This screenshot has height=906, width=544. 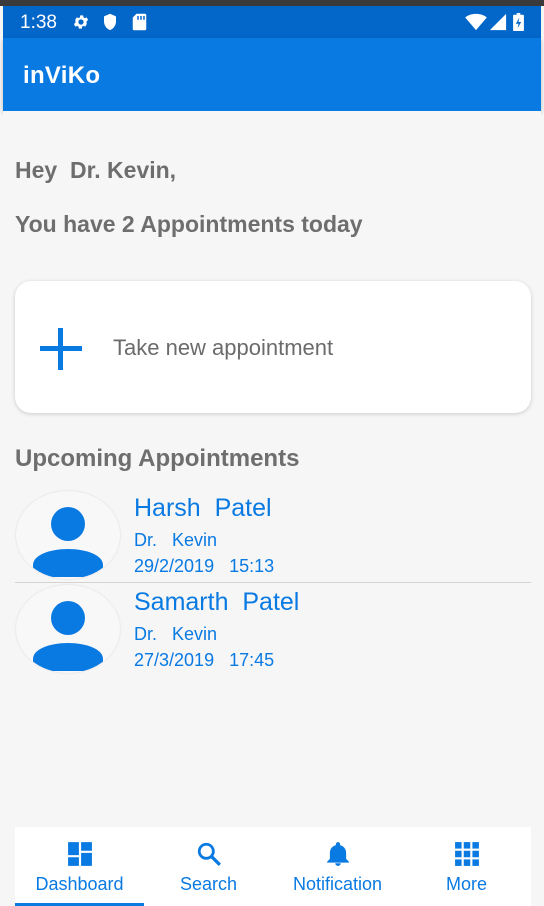 I want to click on patient-name: Samarth Patel, so click(x=217, y=602).